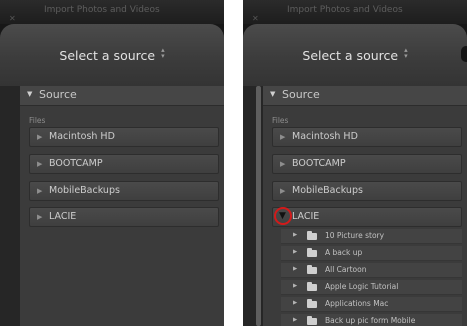 The height and width of the screenshot is (326, 467). I want to click on folder-label: A back up, so click(344, 252).